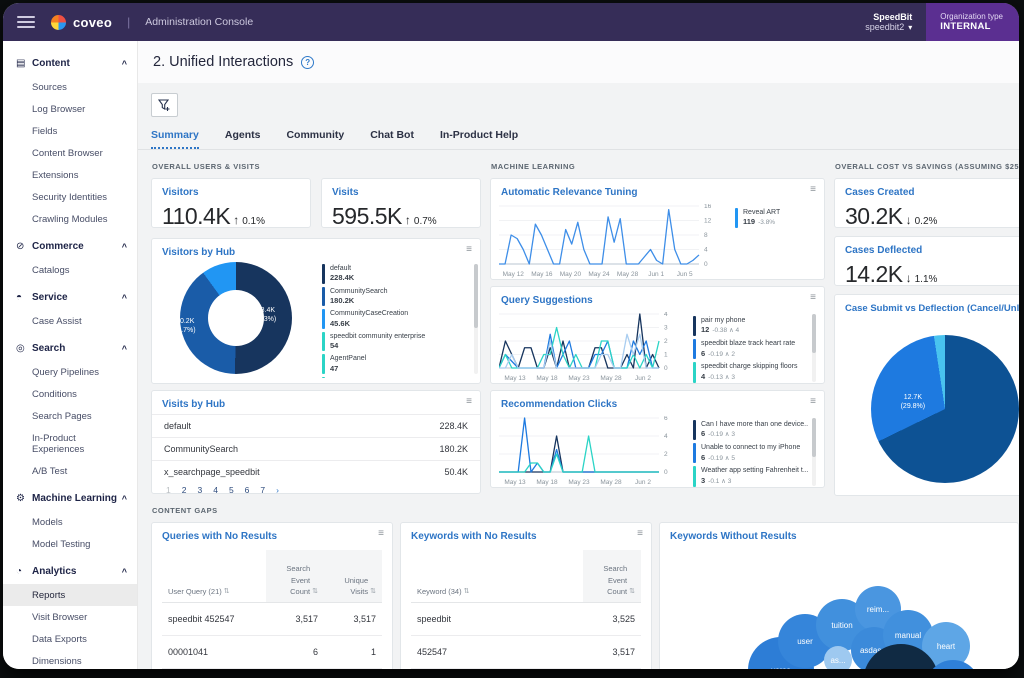 Image resolution: width=1024 pixels, height=678 pixels. What do you see at coordinates (70, 321) in the screenshot?
I see `sidebar-item-case-assist: Case Assist` at bounding box center [70, 321].